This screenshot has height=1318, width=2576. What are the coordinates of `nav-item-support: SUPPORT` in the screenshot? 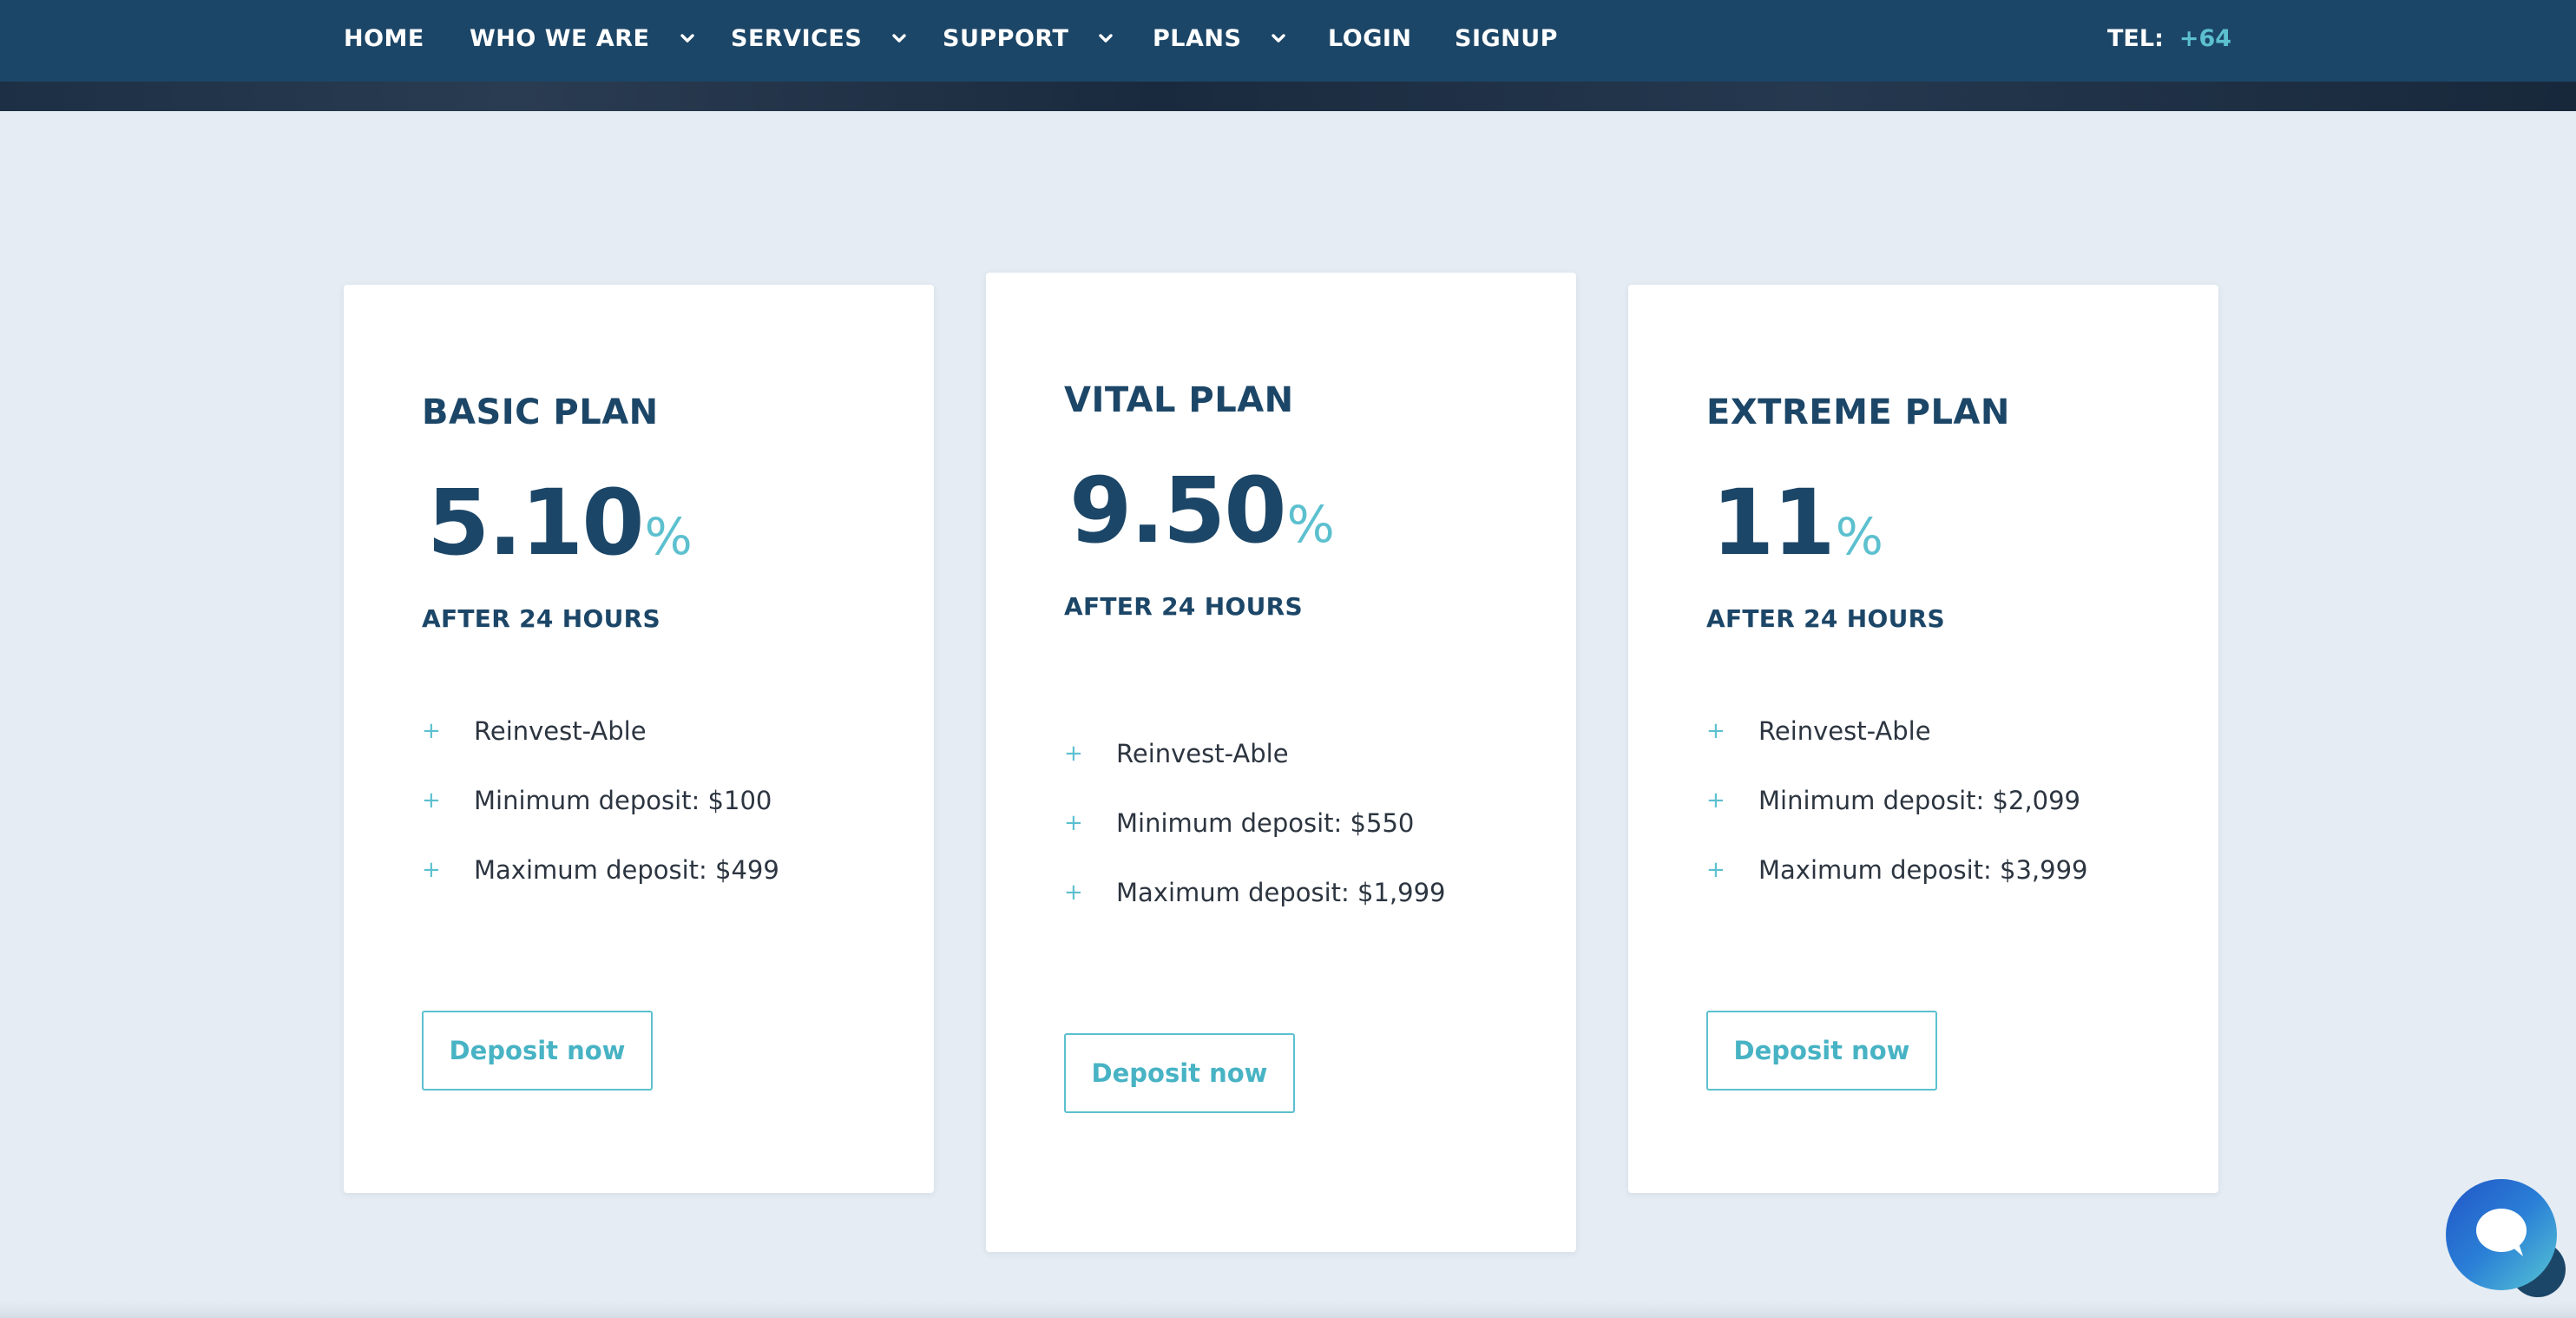 It's located at (1029, 38).